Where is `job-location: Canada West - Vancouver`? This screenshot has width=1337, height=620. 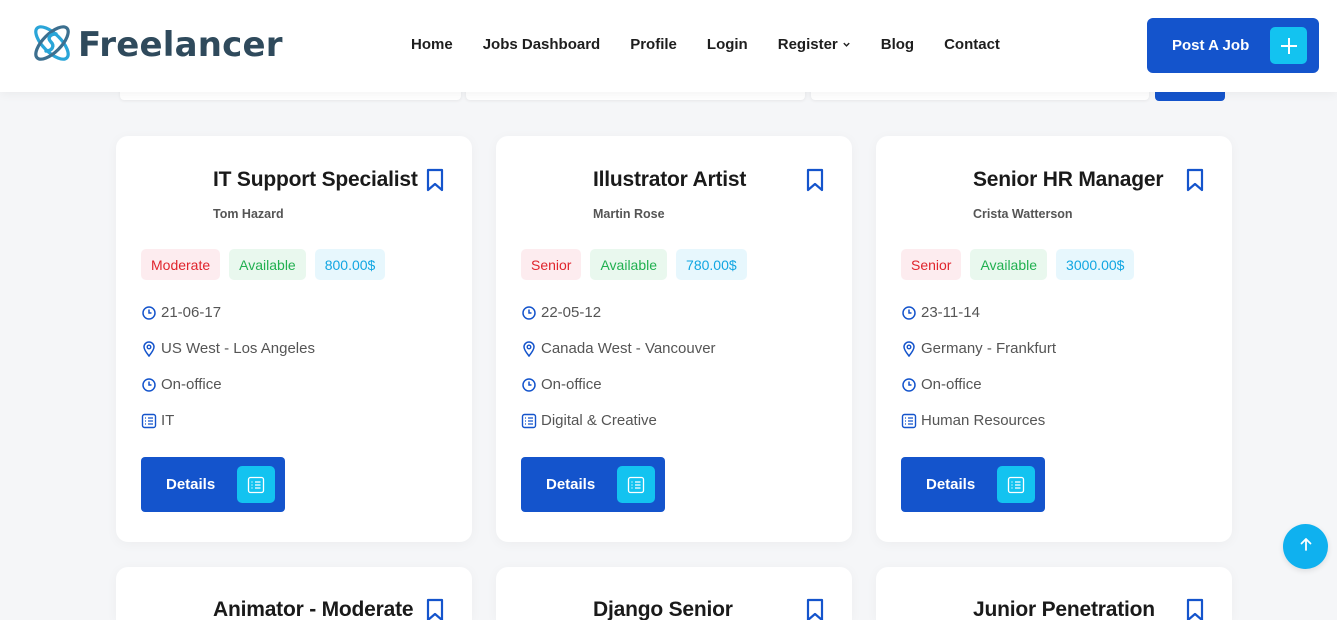 job-location: Canada West - Vancouver is located at coordinates (618, 348).